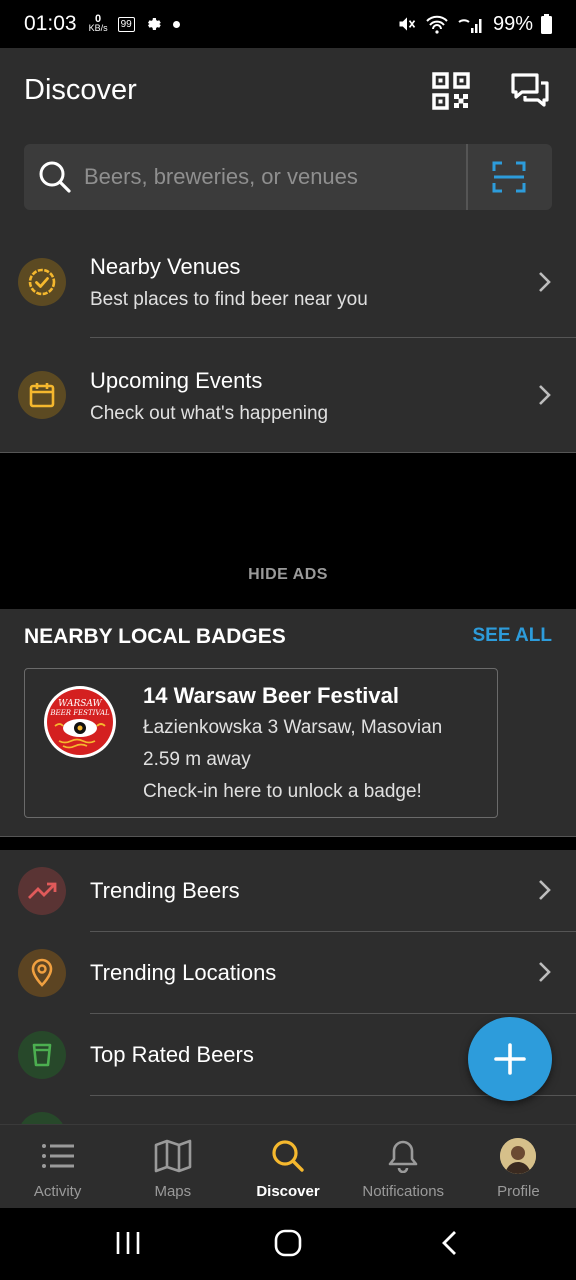  Describe the element at coordinates (79, 713) in the screenshot. I see `logo-text: BEER FESTIVAL` at that location.